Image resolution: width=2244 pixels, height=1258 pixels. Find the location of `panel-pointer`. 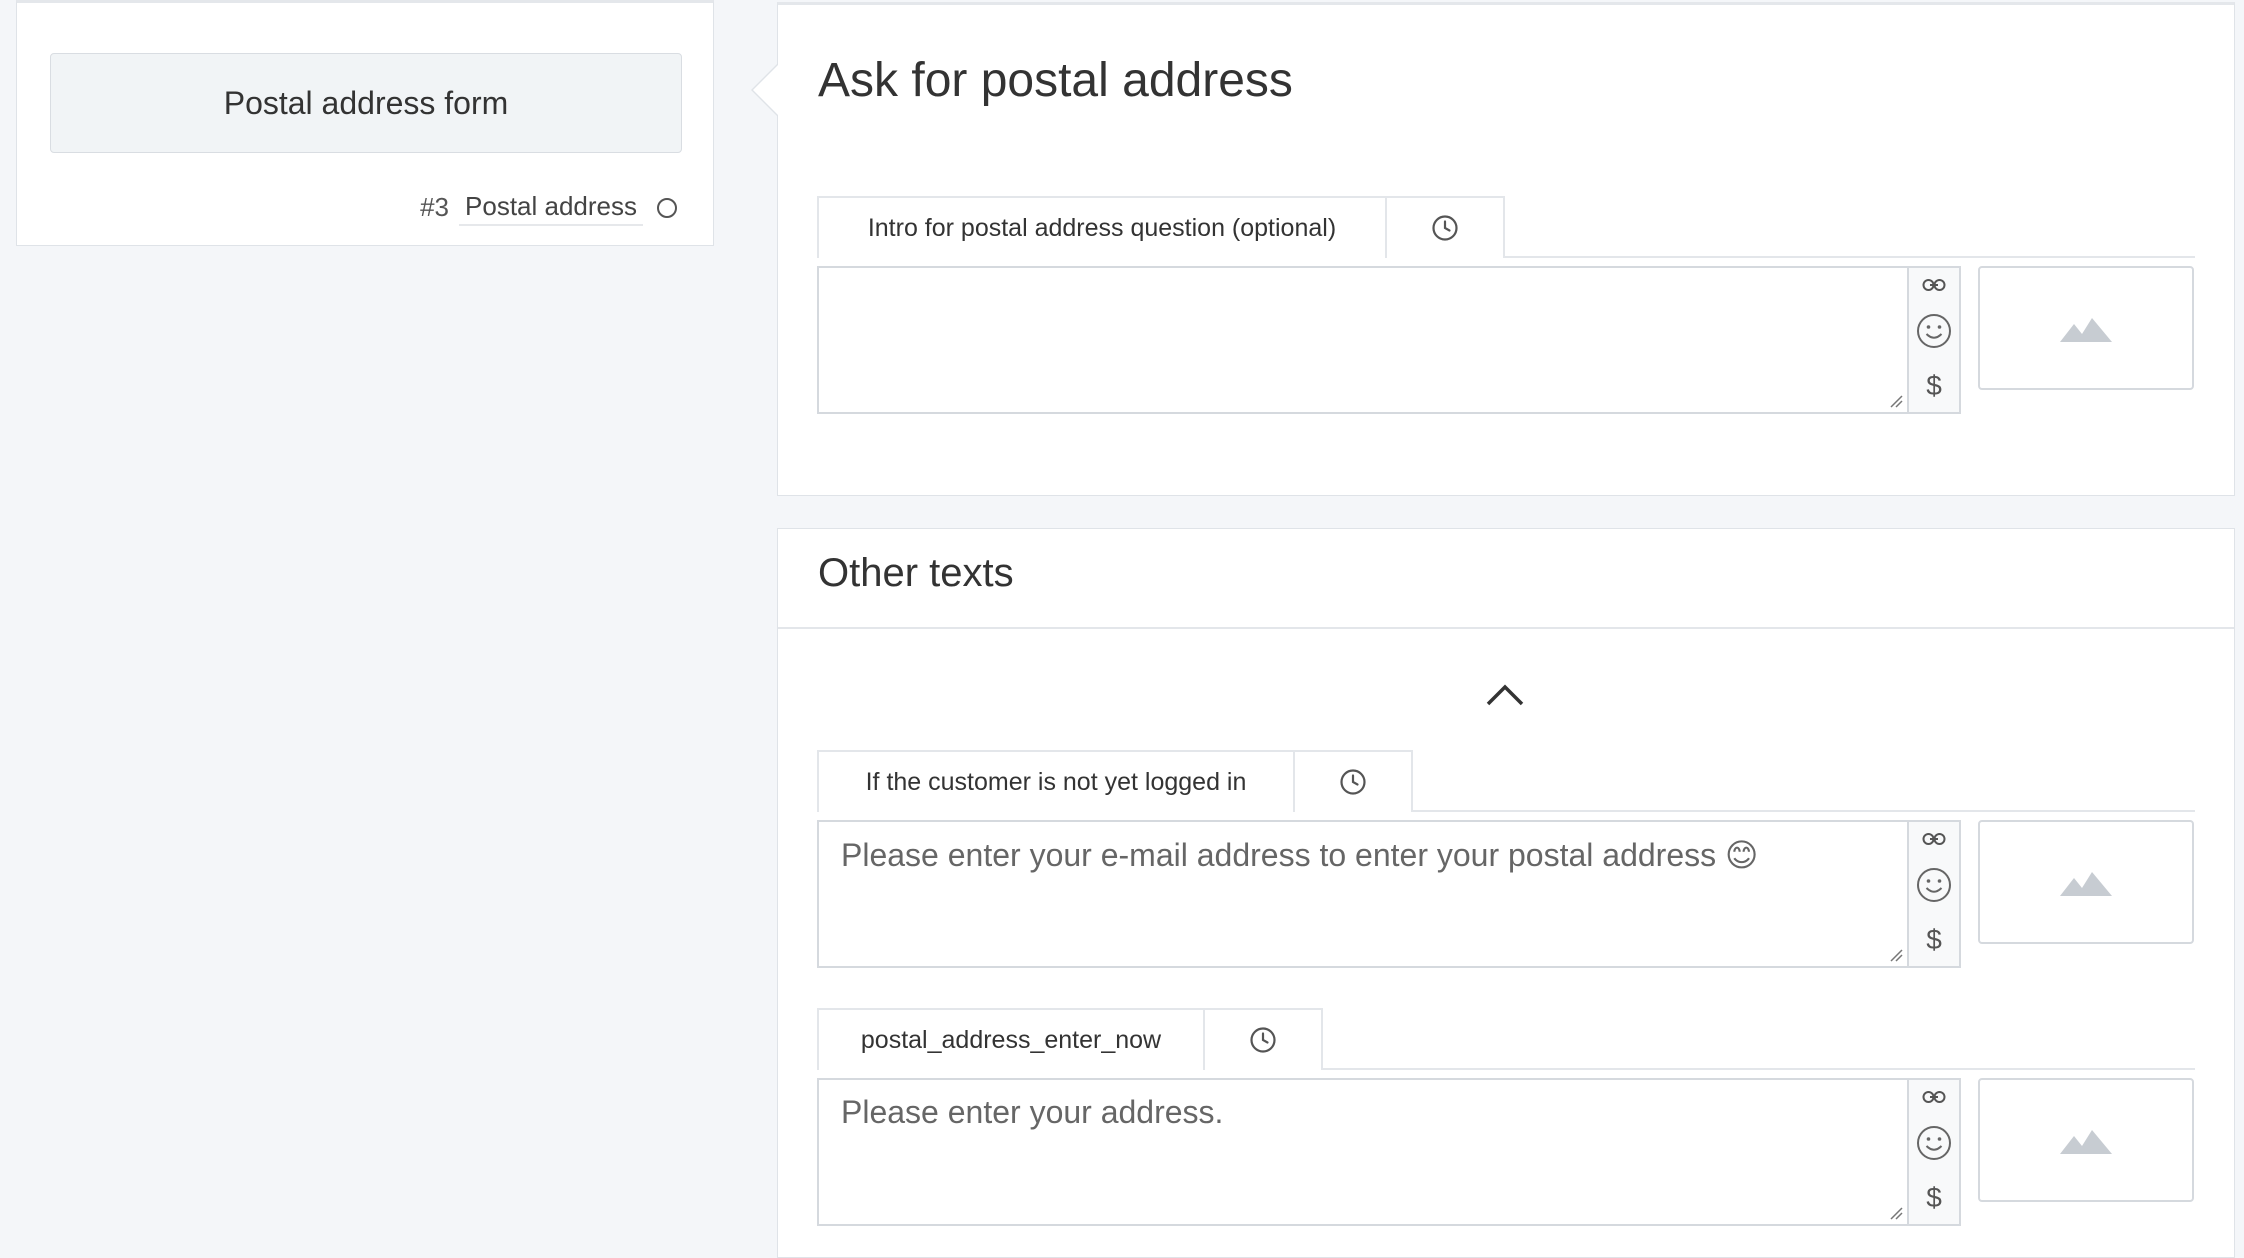

panel-pointer is located at coordinates (765, 90).